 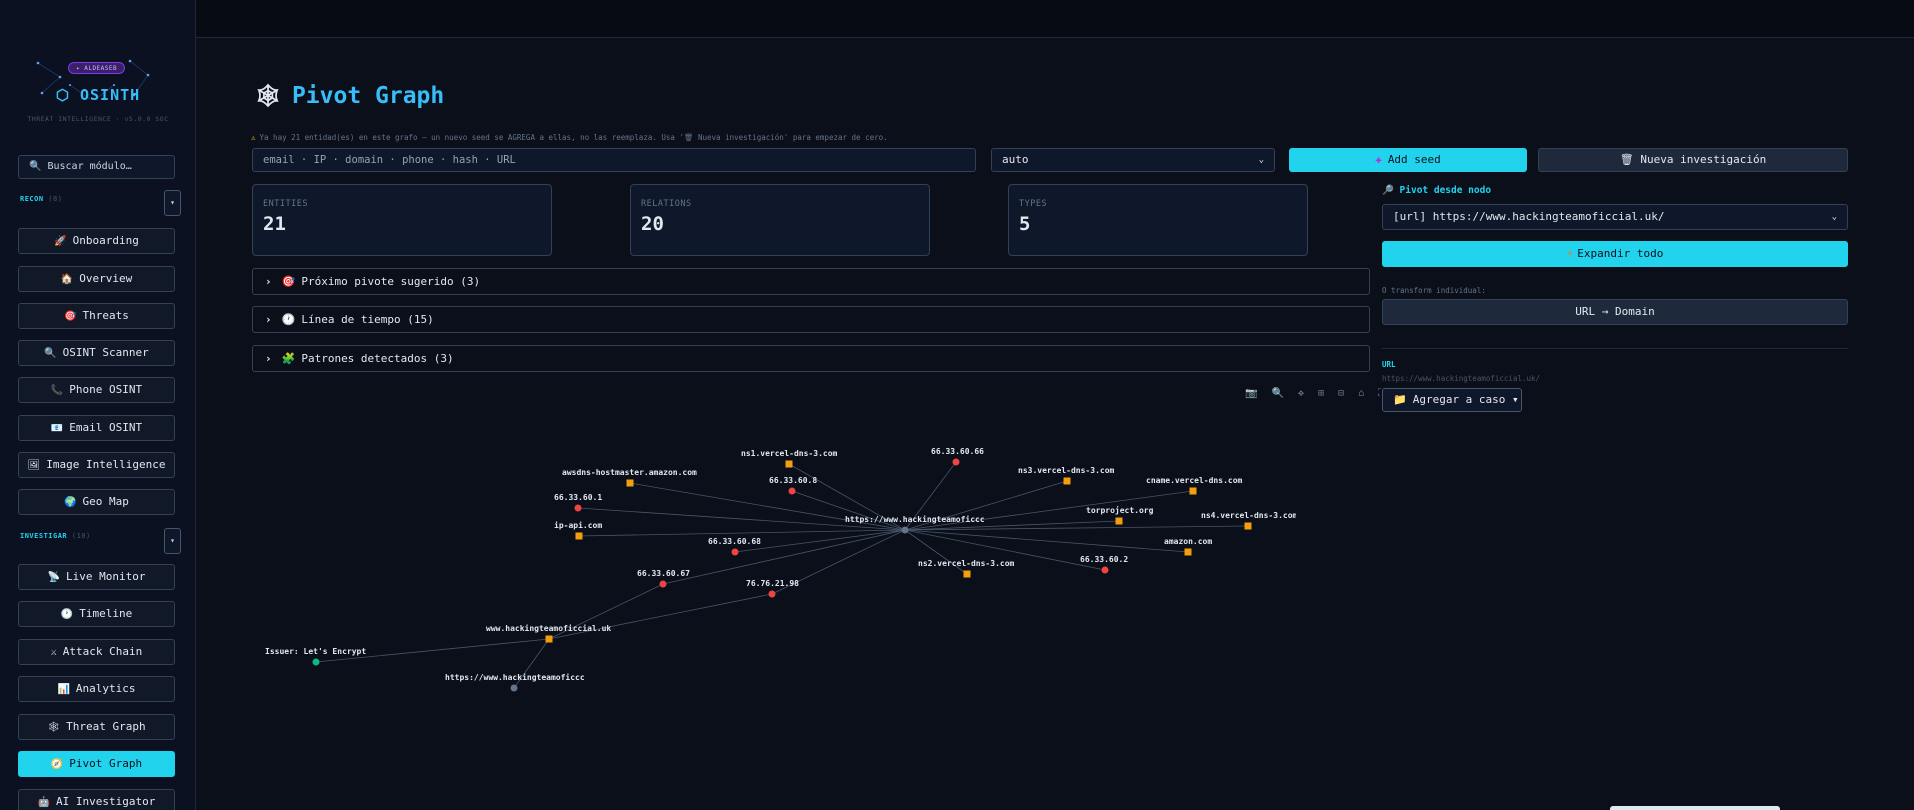 What do you see at coordinates (98, 119) in the screenshot?
I see `logo-subtitle: THREAT INTELLIGENCE · v5.0.0 SOC` at bounding box center [98, 119].